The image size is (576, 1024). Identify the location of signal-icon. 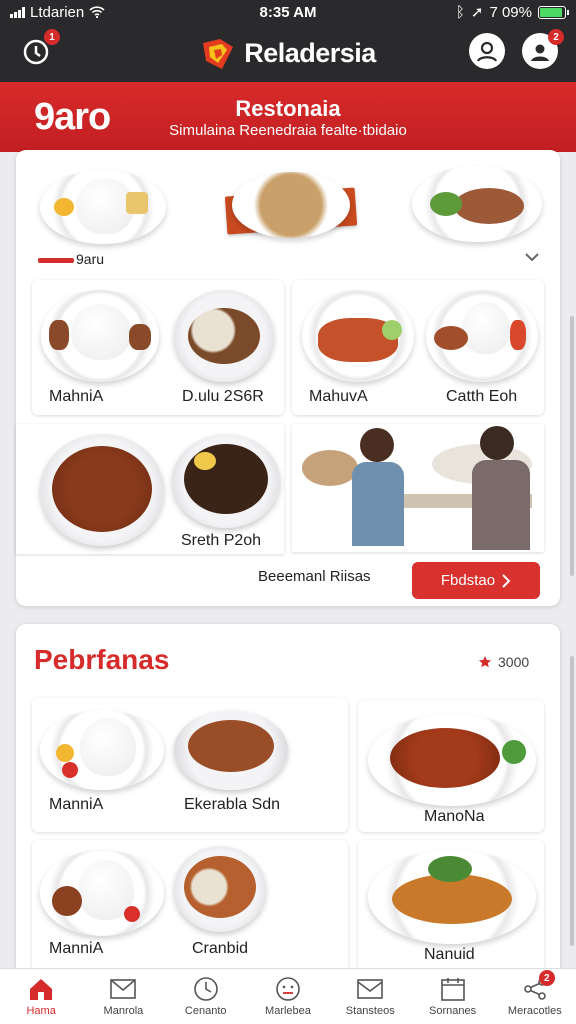
(17, 12).